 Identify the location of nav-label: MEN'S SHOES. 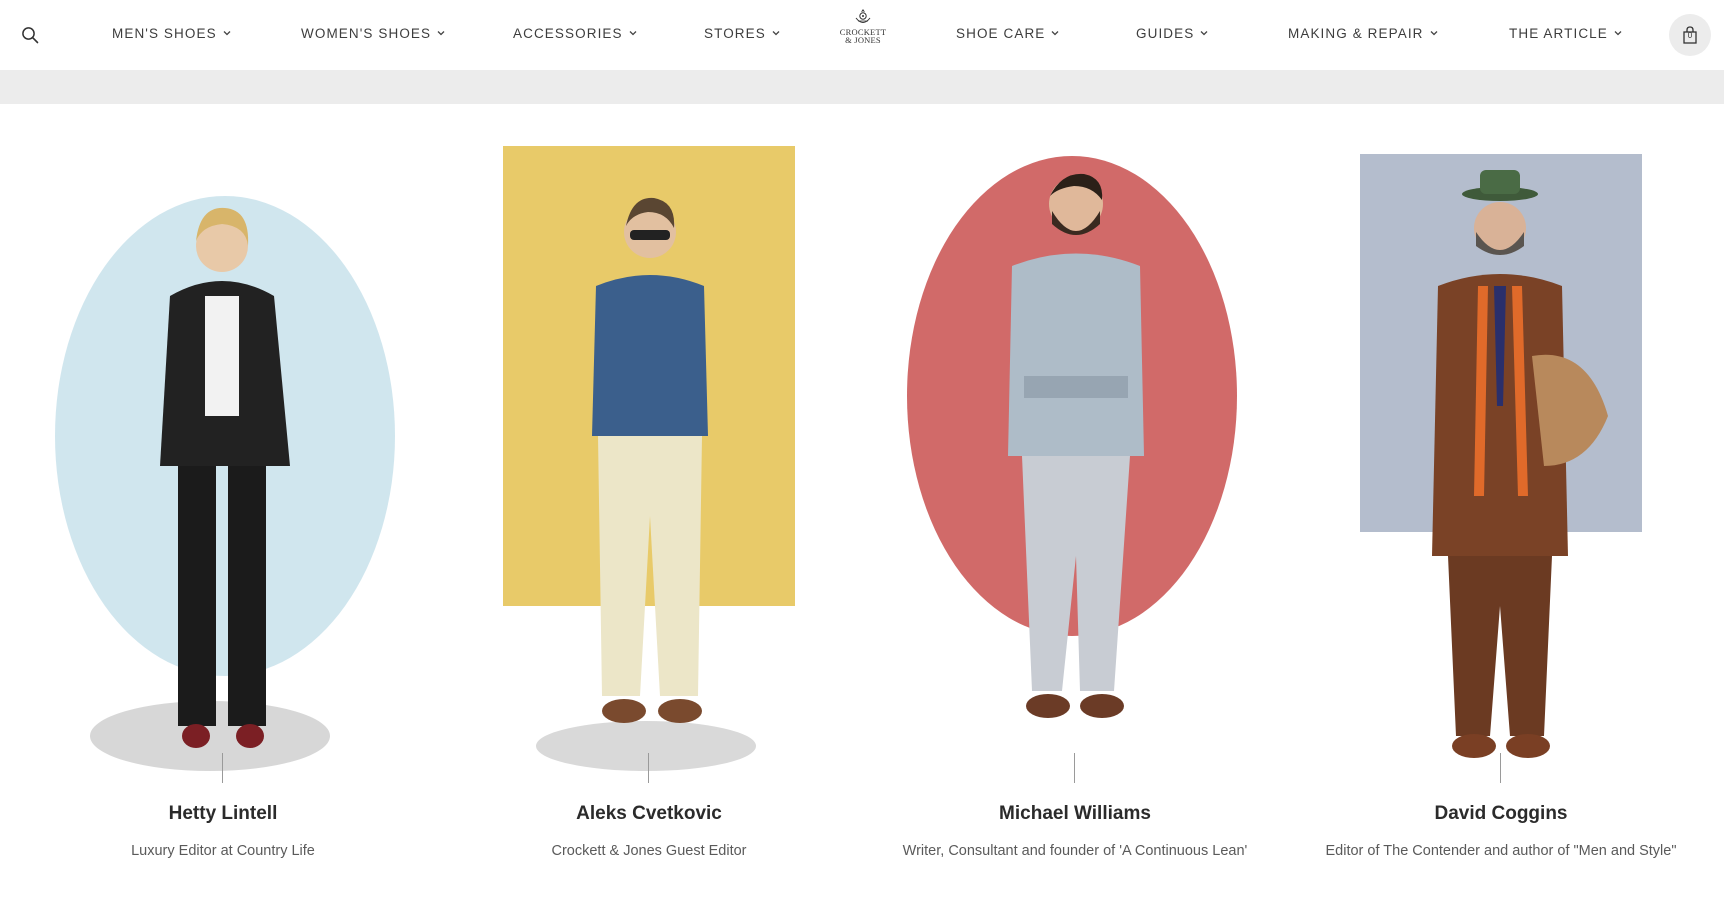
(164, 33).